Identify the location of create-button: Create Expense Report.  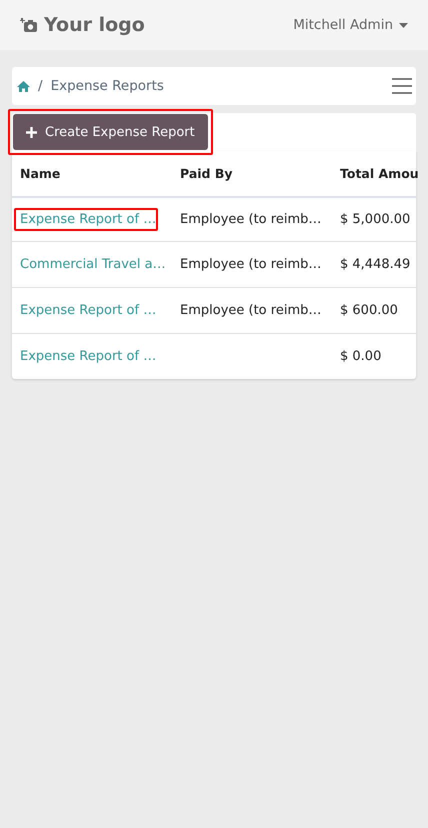
(110, 132).